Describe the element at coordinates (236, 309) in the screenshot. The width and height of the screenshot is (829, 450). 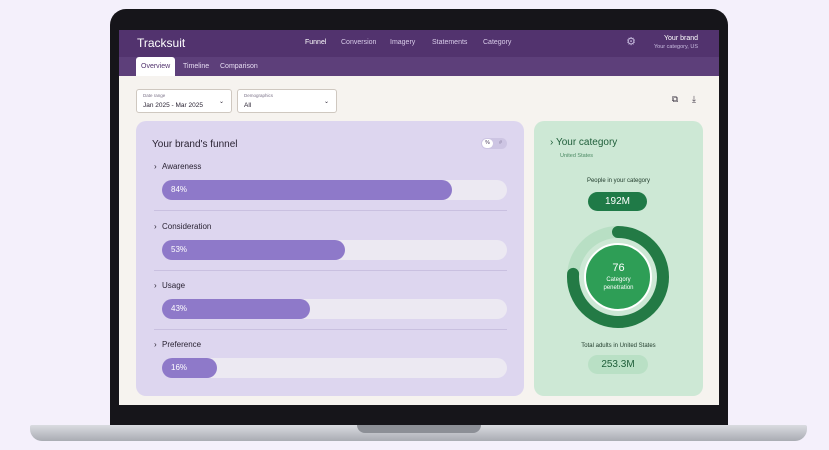
I see `usage-bar-fill: 43%` at that location.